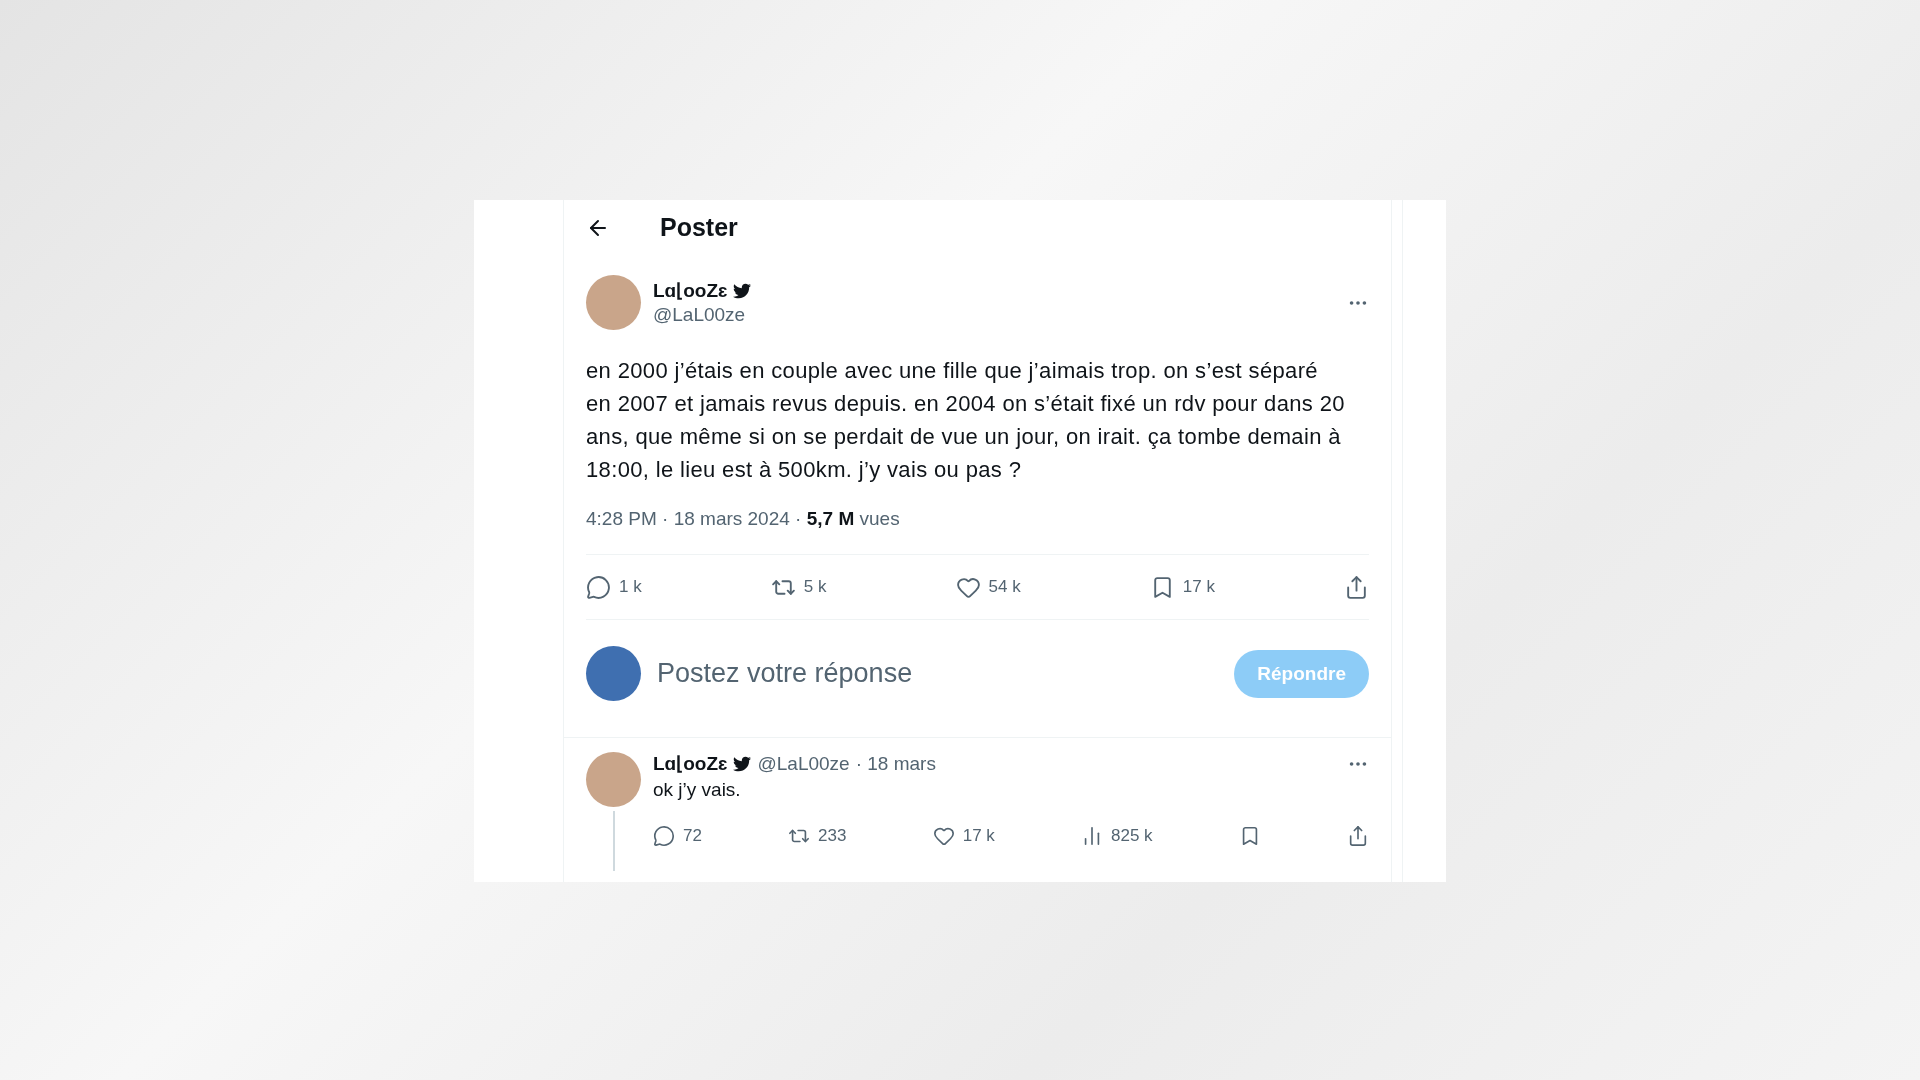 The image size is (1920, 1080). I want to click on like-action: 17 k, so click(963, 836).